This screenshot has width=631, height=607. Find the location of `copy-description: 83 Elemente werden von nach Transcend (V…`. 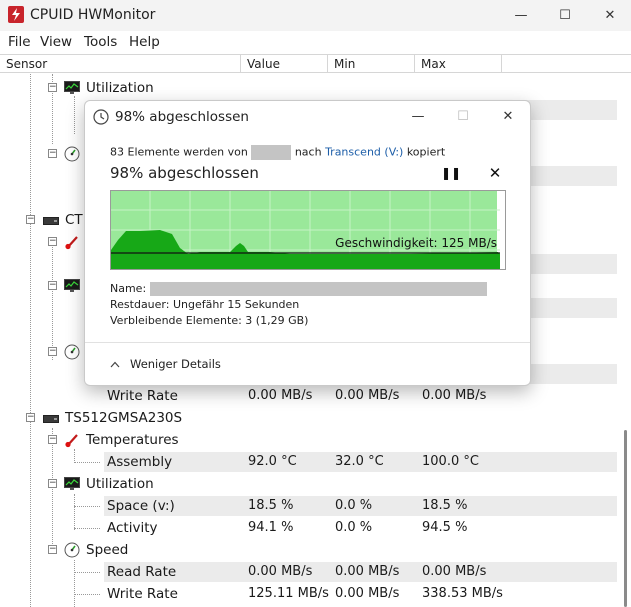

copy-description: 83 Elemente werden von nach Transcend (V… is located at coordinates (277, 152).